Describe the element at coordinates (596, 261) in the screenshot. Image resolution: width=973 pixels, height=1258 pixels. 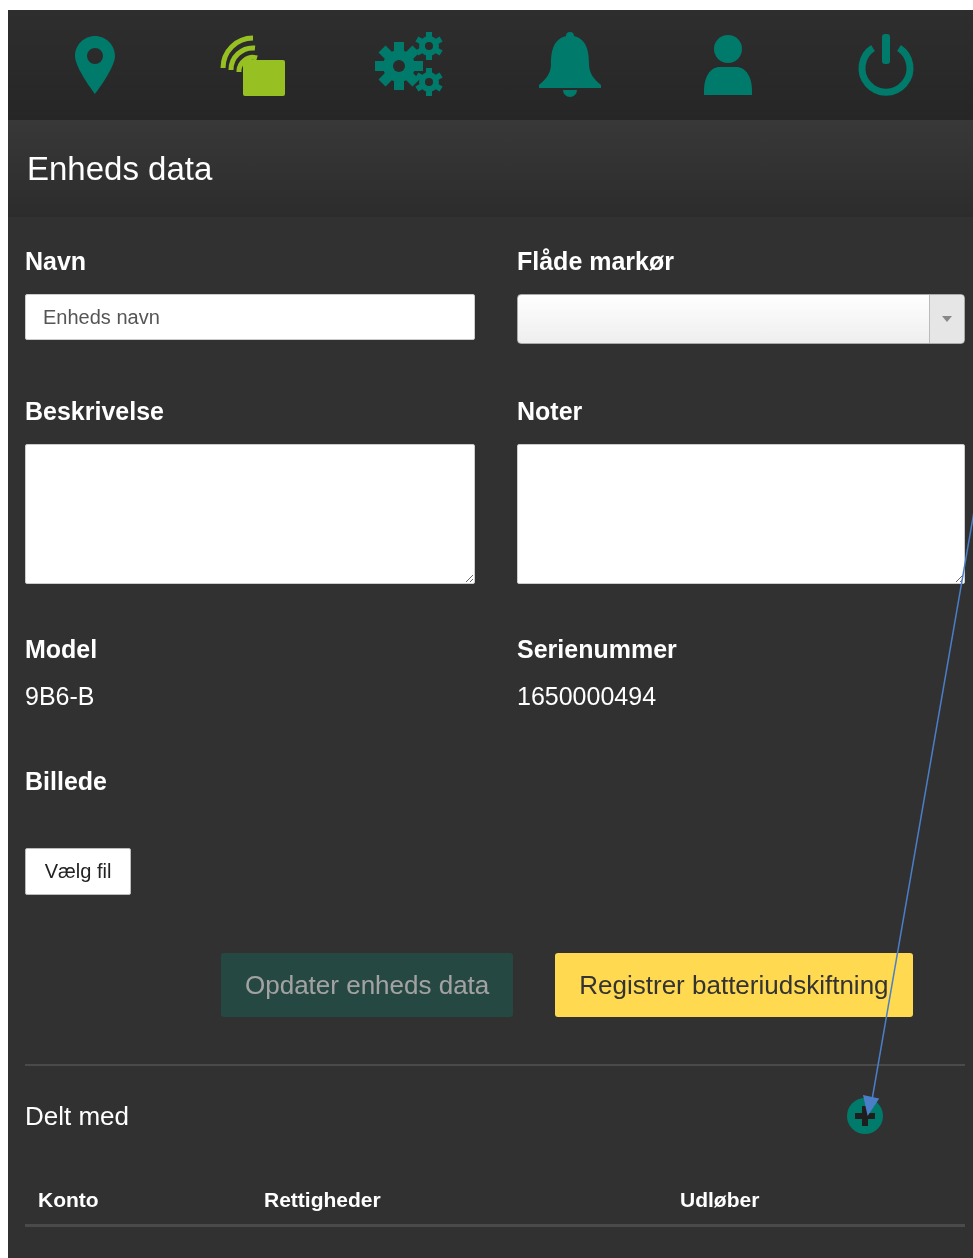
I see `field-label: Flåde markør` at that location.